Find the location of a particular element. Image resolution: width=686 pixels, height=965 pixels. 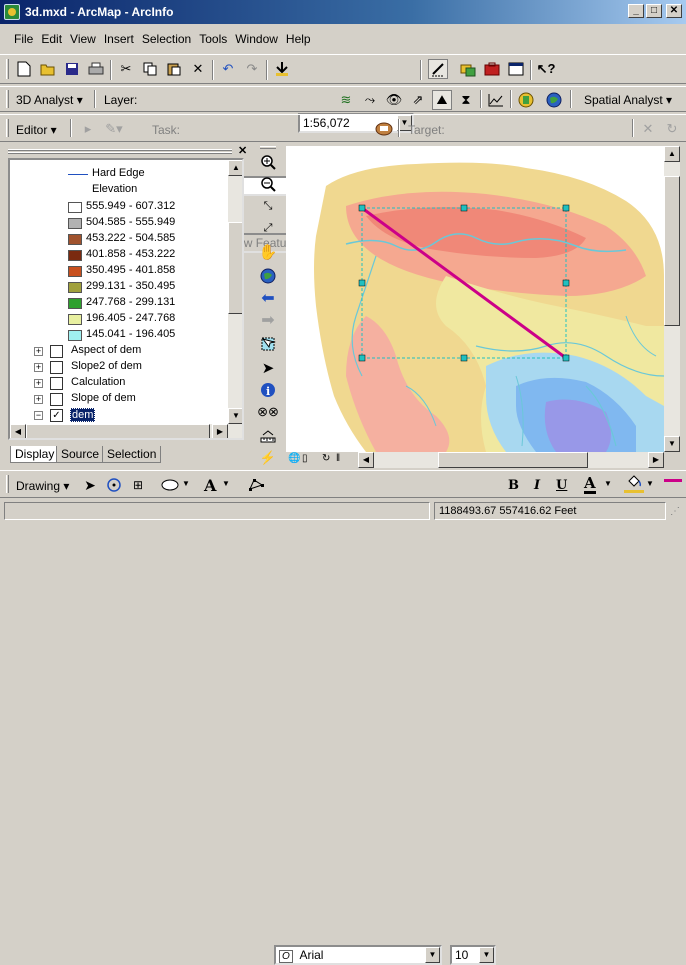

resize-grip: ⋰ is located at coordinates (677, 513).